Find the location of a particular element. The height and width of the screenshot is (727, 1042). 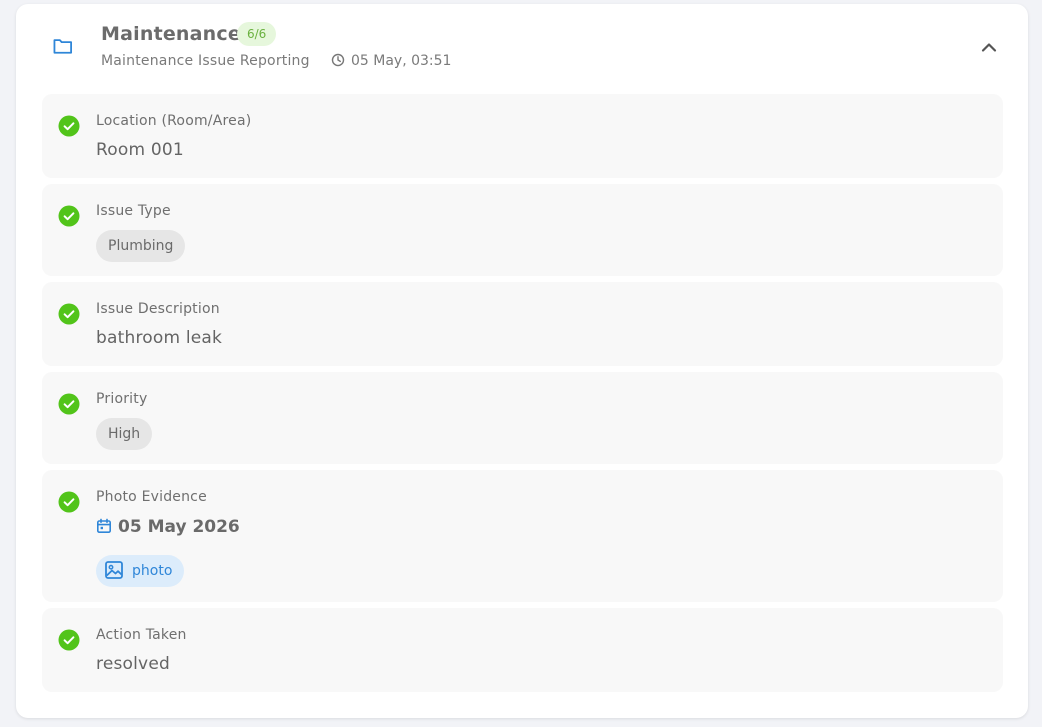

field-label: Issue Description is located at coordinates (158, 309).